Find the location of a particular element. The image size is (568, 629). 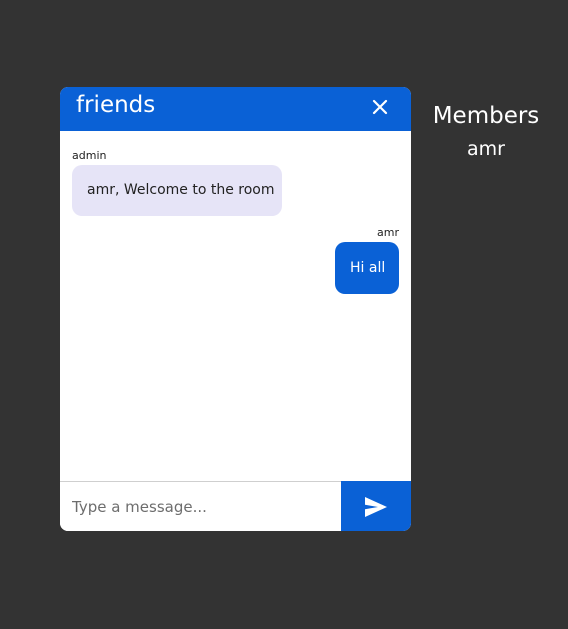

message-bubble-incoming: amr, Welcome to the room is located at coordinates (177, 190).